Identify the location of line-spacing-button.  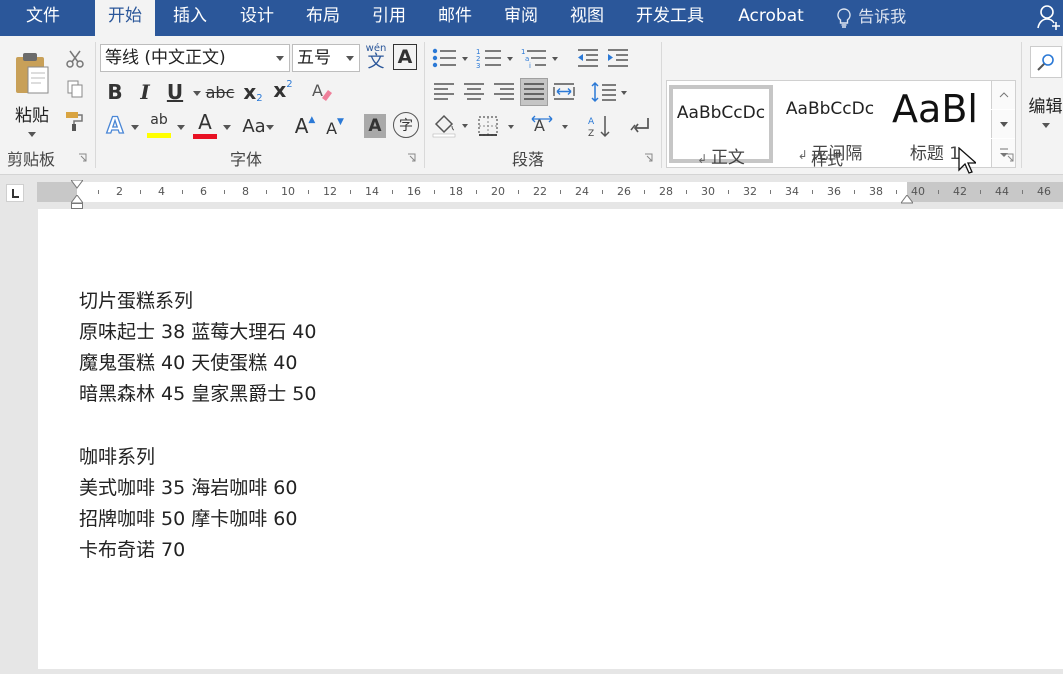
(610, 92).